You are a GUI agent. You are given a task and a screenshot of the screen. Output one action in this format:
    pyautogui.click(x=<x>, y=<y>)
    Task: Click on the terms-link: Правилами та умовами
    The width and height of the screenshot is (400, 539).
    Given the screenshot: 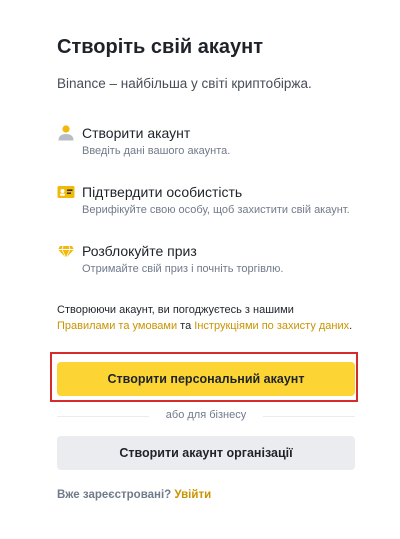 What is the action you would take?
    pyautogui.click(x=117, y=326)
    